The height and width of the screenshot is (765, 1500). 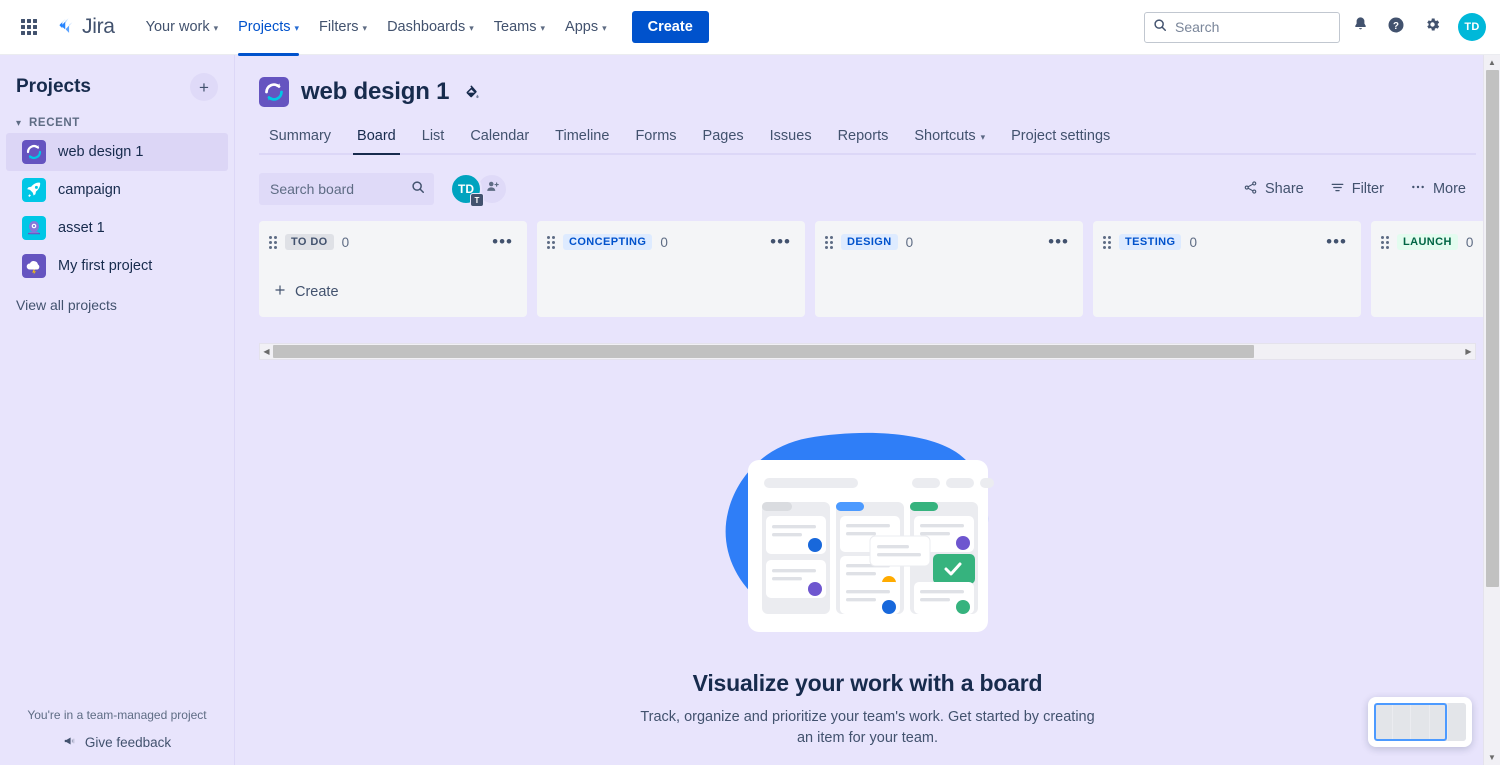 What do you see at coordinates (1273, 189) in the screenshot?
I see `share-button: Share` at bounding box center [1273, 189].